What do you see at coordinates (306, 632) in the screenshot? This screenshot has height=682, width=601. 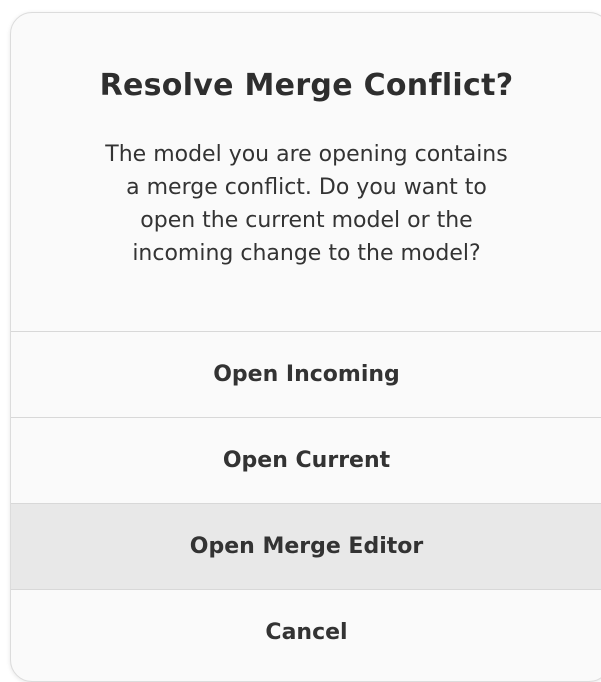 I see `cancel-button: Cancel` at bounding box center [306, 632].